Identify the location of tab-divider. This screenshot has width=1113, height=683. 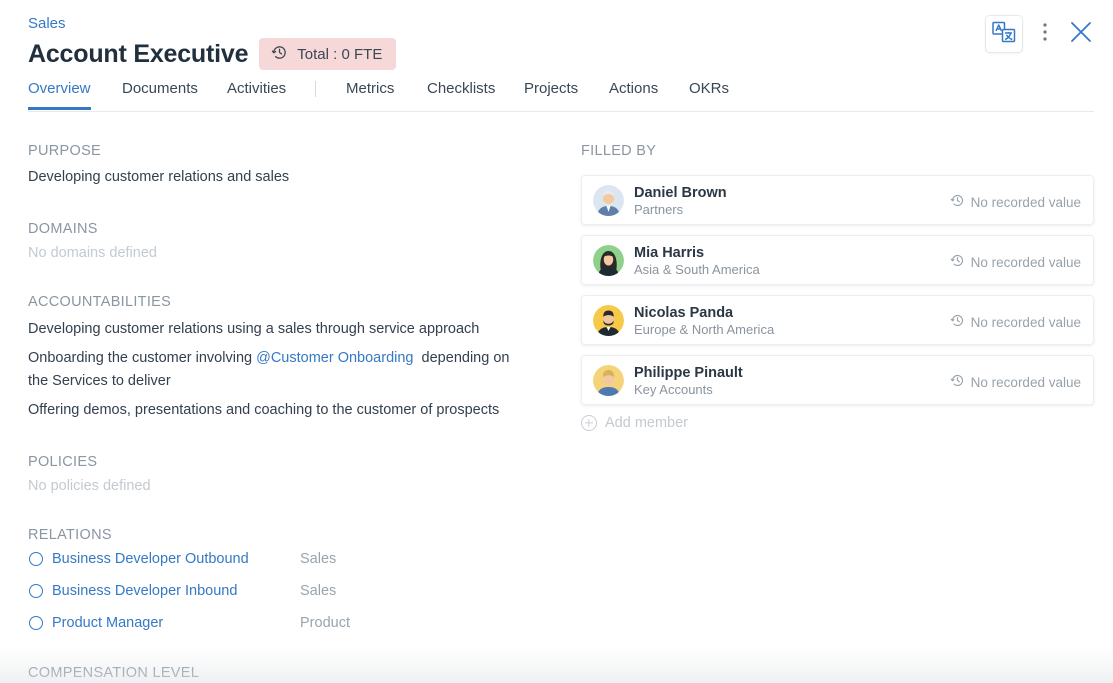
(315, 89).